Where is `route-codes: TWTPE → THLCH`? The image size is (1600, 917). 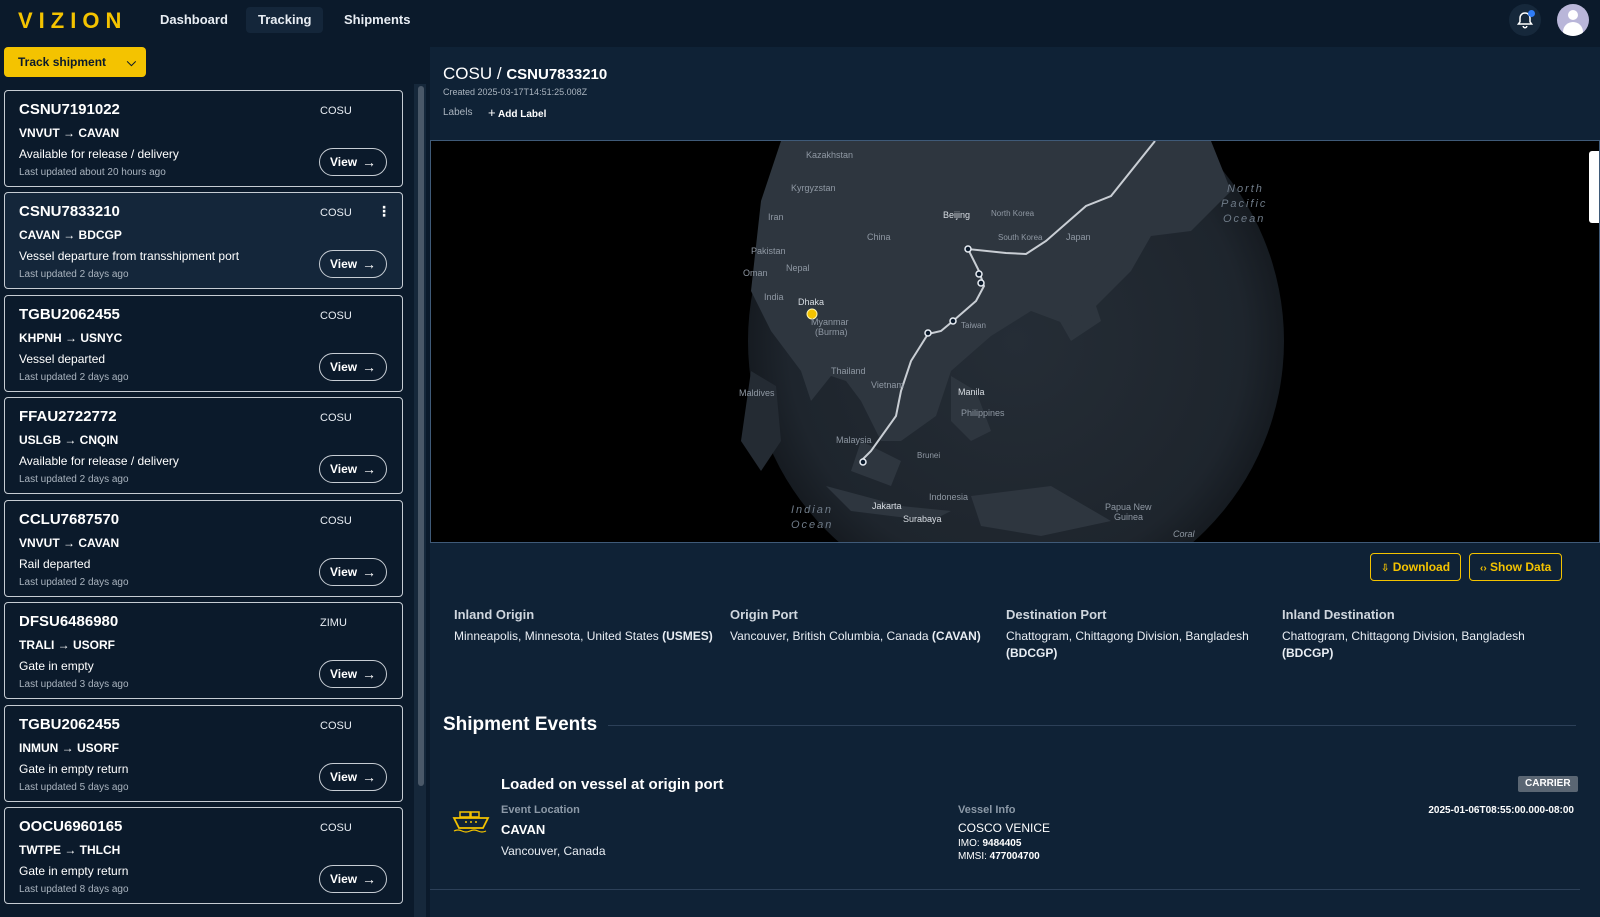 route-codes: TWTPE → THLCH is located at coordinates (70, 850).